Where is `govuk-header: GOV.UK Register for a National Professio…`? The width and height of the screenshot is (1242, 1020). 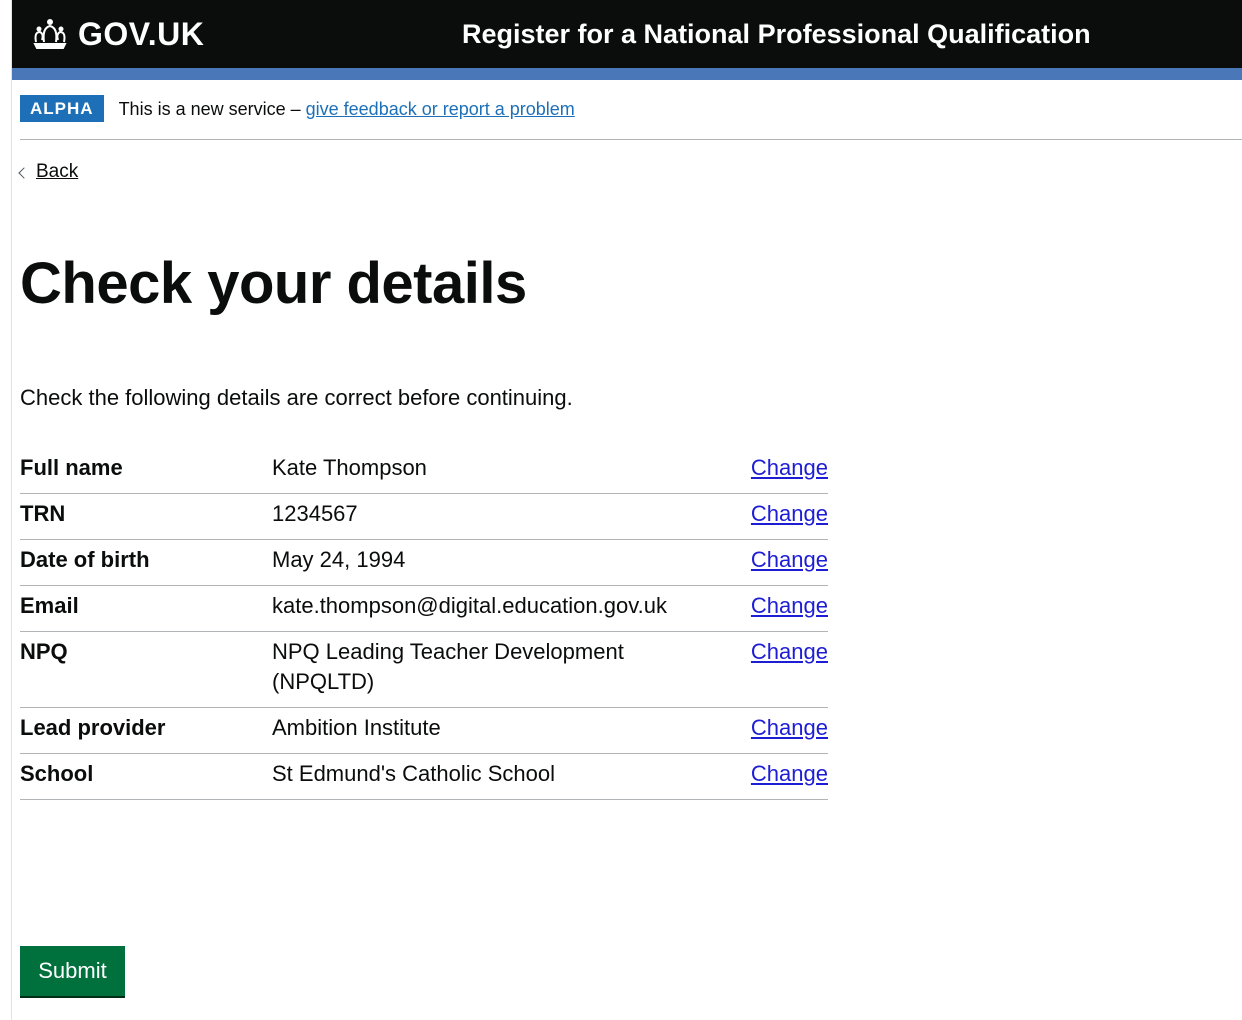
govuk-header: GOV.UK Register for a National Professio… is located at coordinates (627, 34).